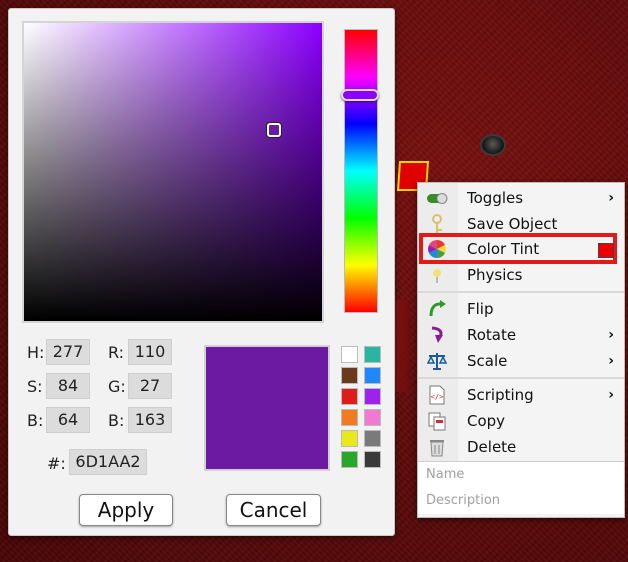 Image resolution: width=628 pixels, height=562 pixels. I want to click on menu-item-label: Copy, so click(486, 421).